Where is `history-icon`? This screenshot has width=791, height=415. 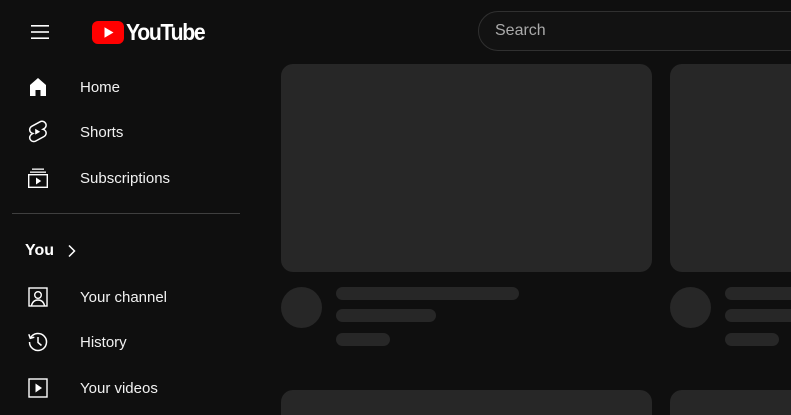
history-icon is located at coordinates (38, 342).